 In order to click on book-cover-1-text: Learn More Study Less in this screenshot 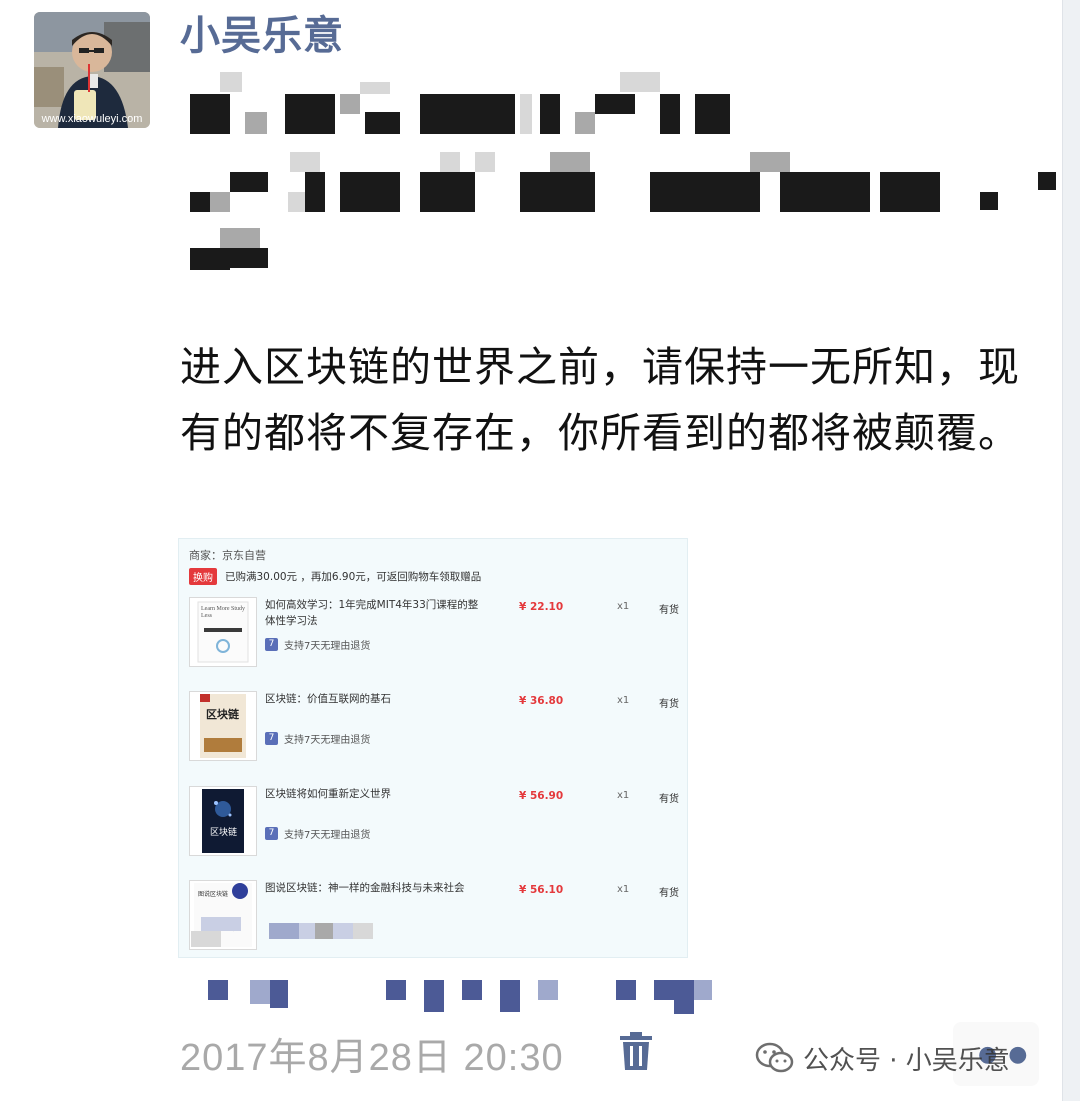, I will do `click(223, 612)`.